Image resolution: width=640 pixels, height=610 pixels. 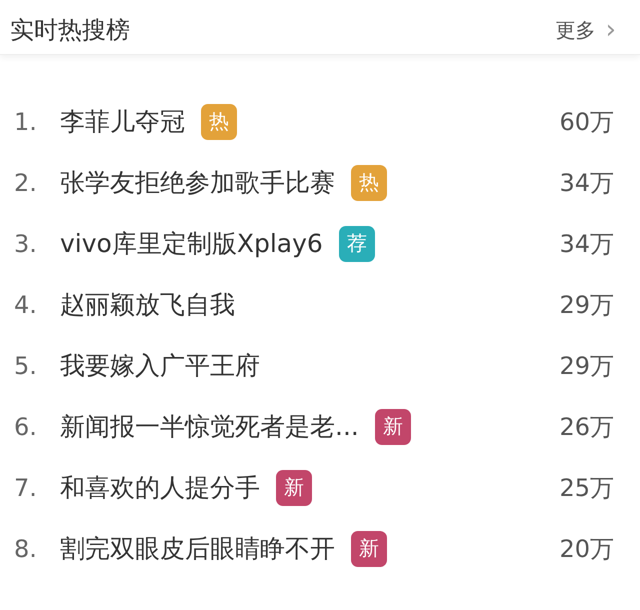 What do you see at coordinates (70, 30) in the screenshot?
I see `list-title: 实时热搜榜` at bounding box center [70, 30].